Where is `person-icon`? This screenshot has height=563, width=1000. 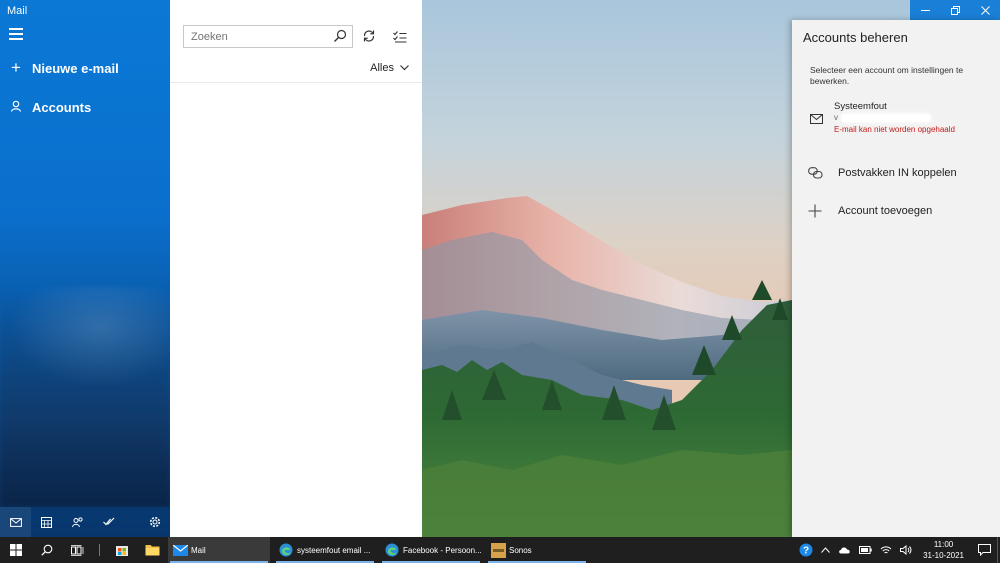
person-icon is located at coordinates (16, 107).